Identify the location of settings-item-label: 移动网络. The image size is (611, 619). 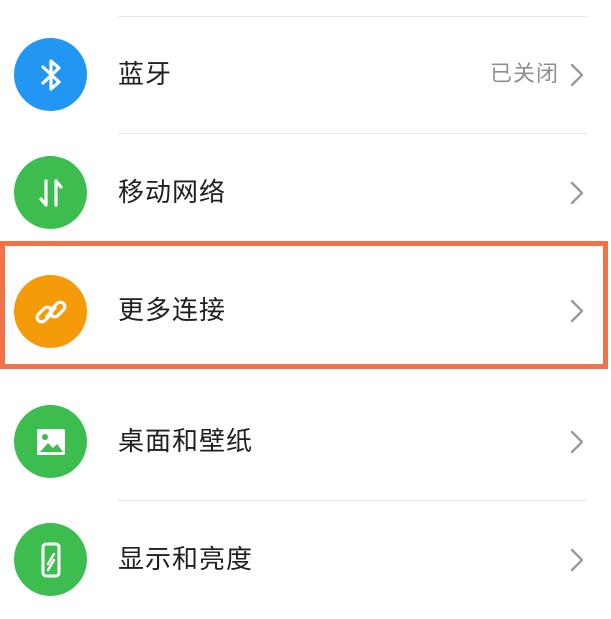
(172, 193).